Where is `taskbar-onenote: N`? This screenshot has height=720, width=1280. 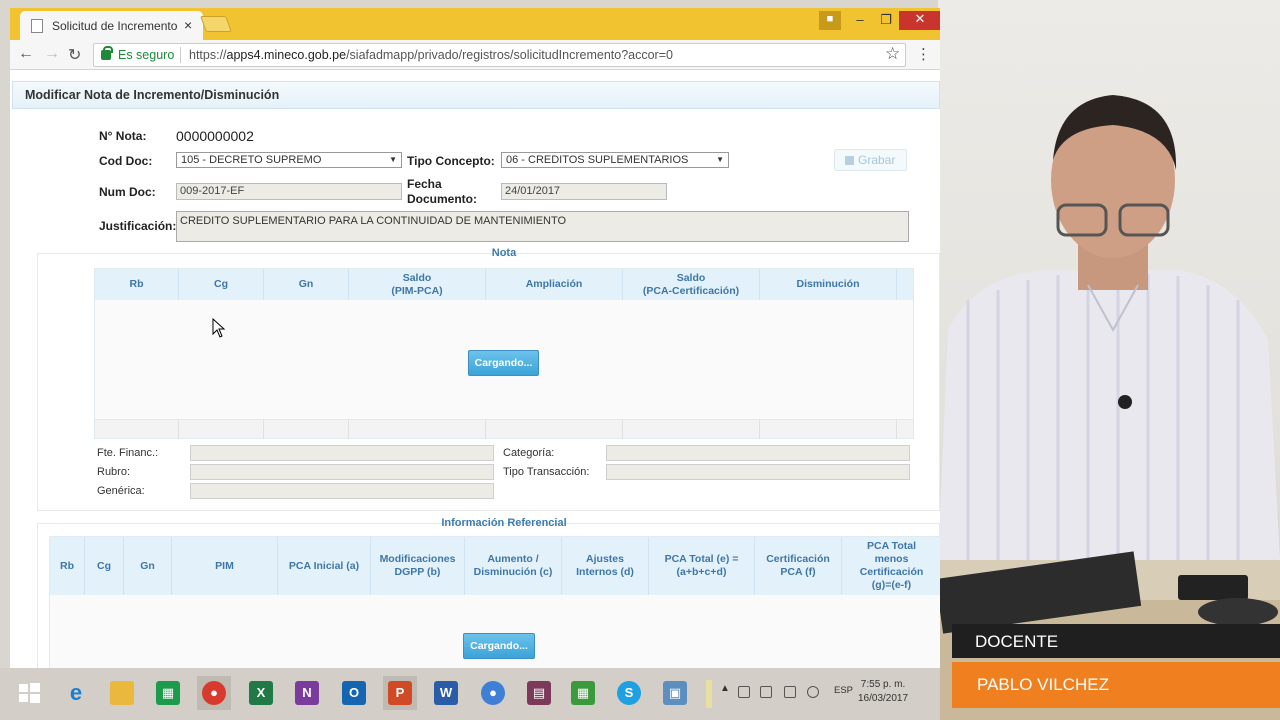
taskbar-onenote: N is located at coordinates (307, 693).